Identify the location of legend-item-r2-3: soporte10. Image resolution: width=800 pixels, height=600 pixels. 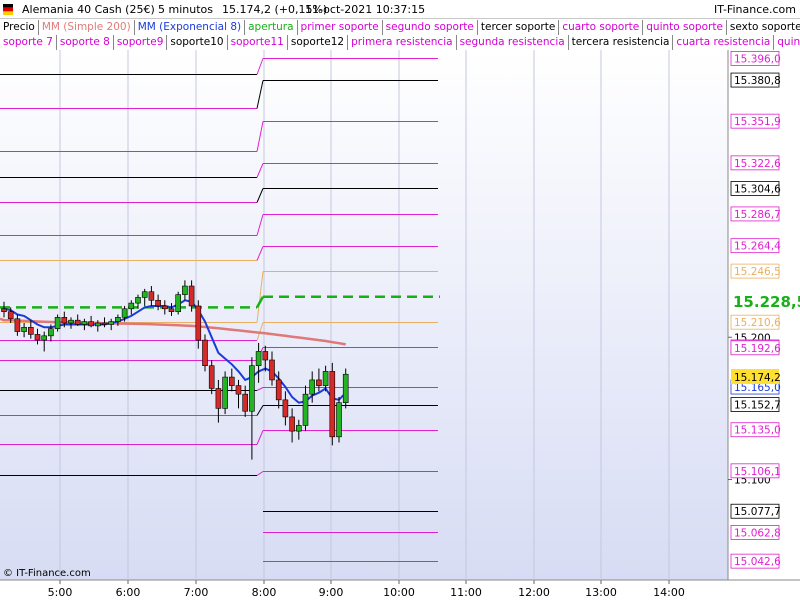
(197, 42).